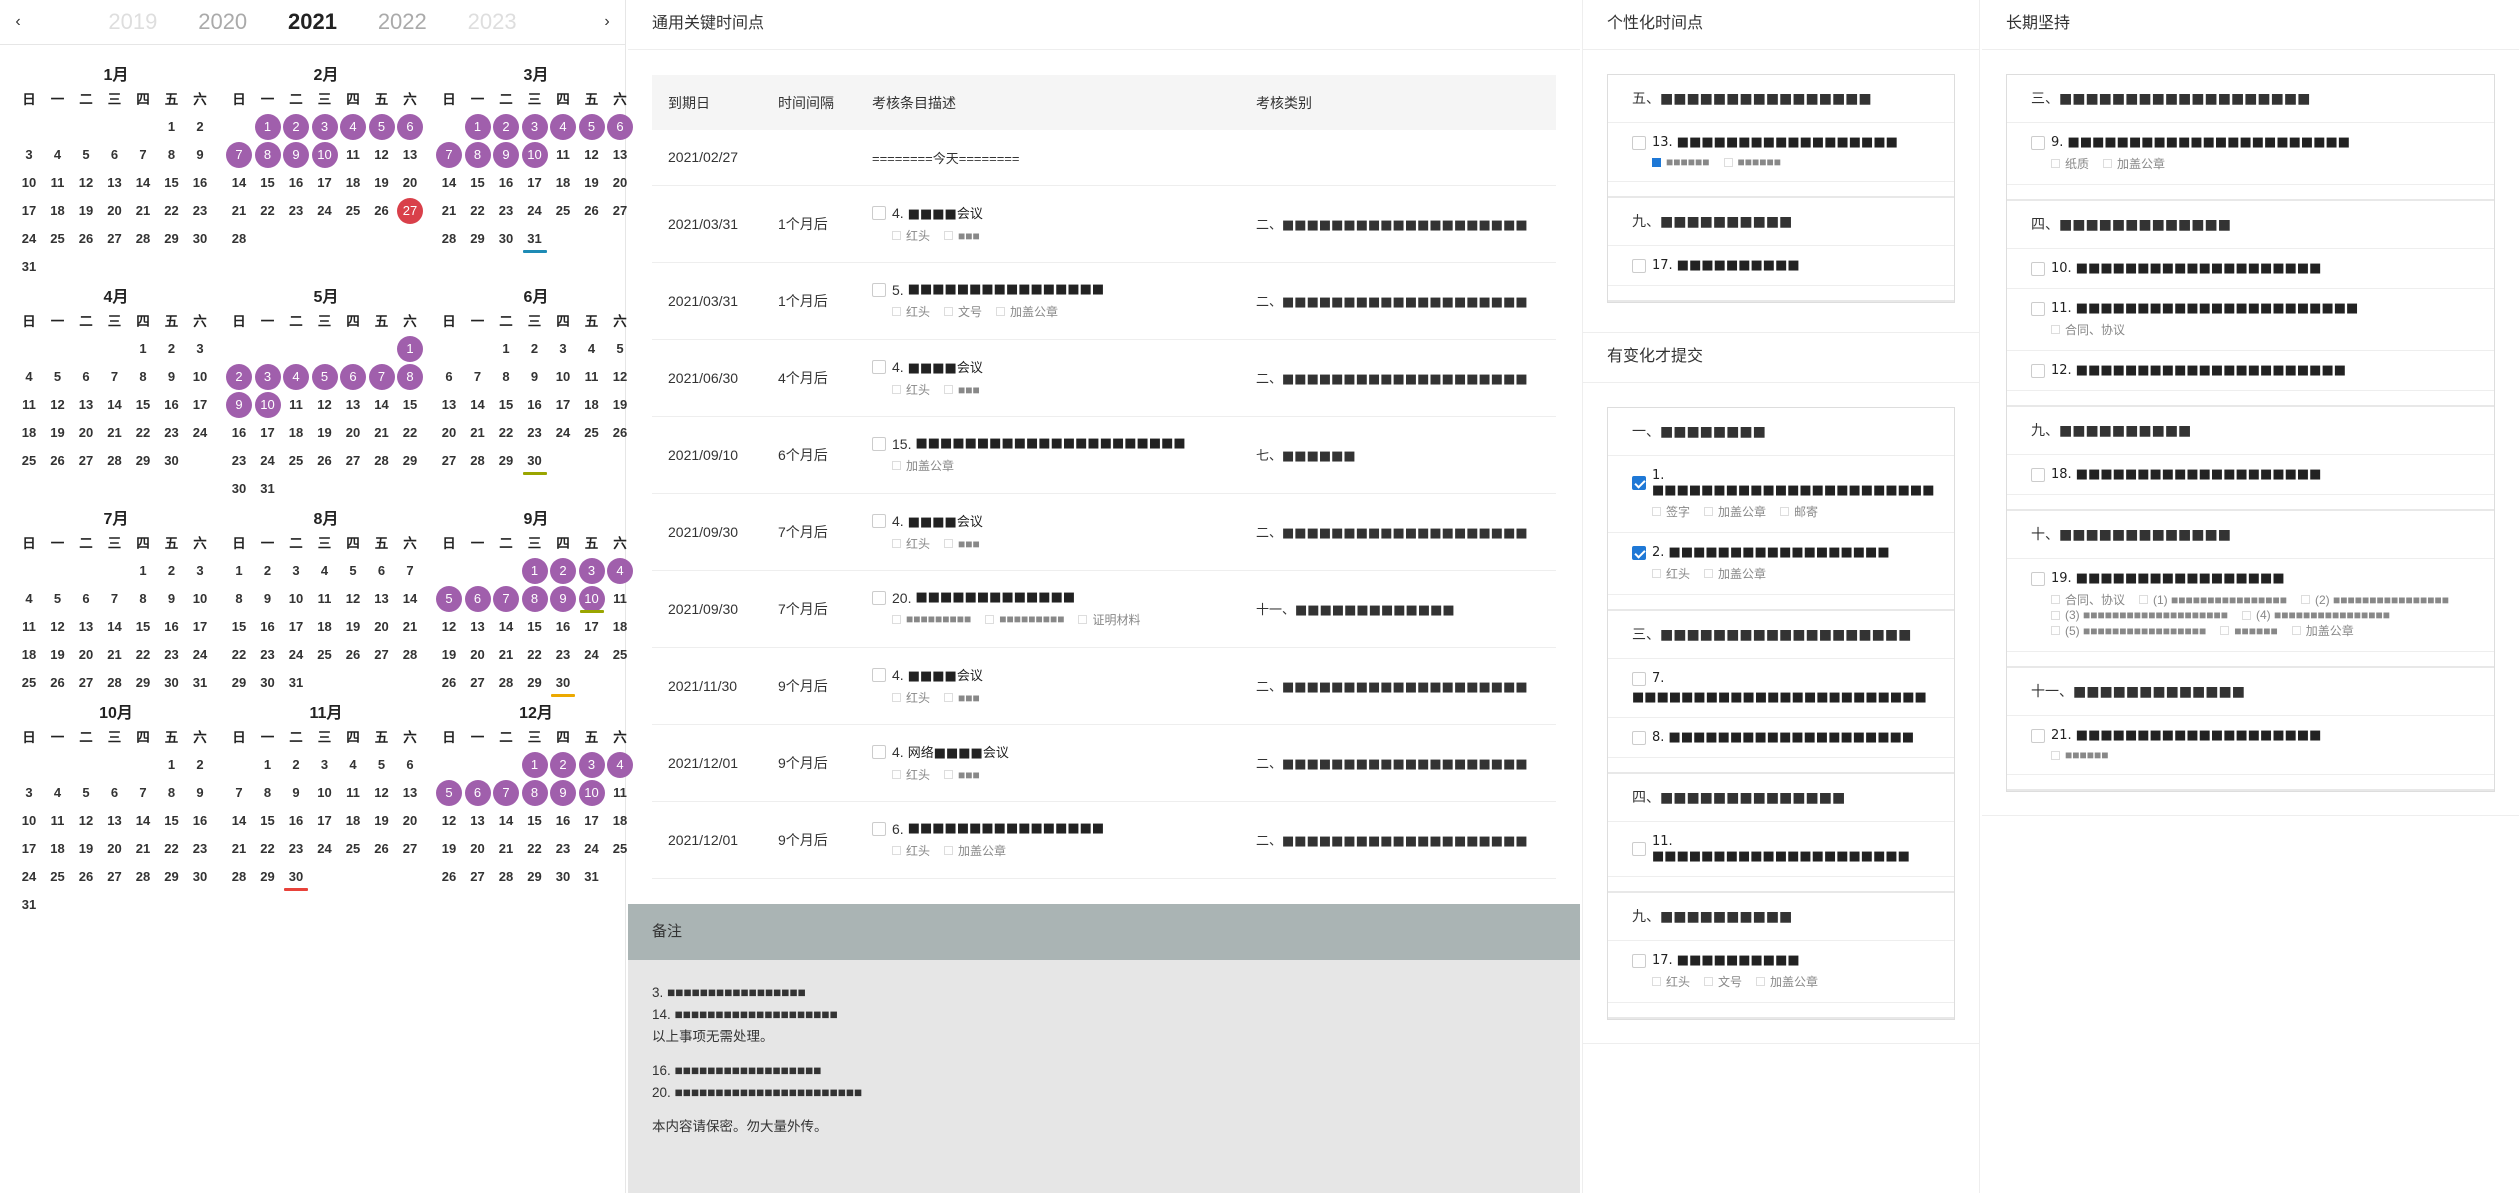 The image size is (2519, 1193). Describe the element at coordinates (931, 619) in the screenshot. I see `tag-checkbox: ■■■■■■■■■` at that location.